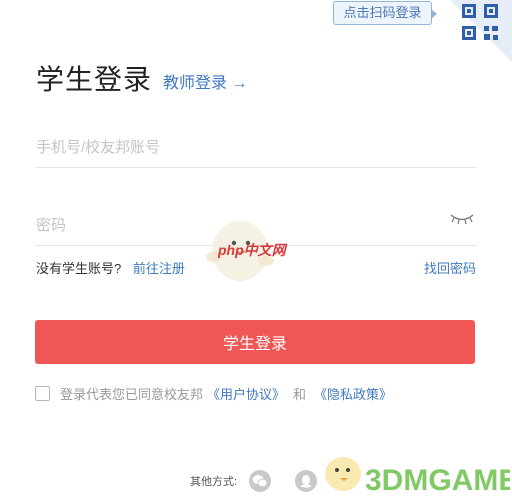 The width and height of the screenshot is (512, 499). What do you see at coordinates (255, 342) in the screenshot?
I see `student-login-button: 学生登录` at bounding box center [255, 342].